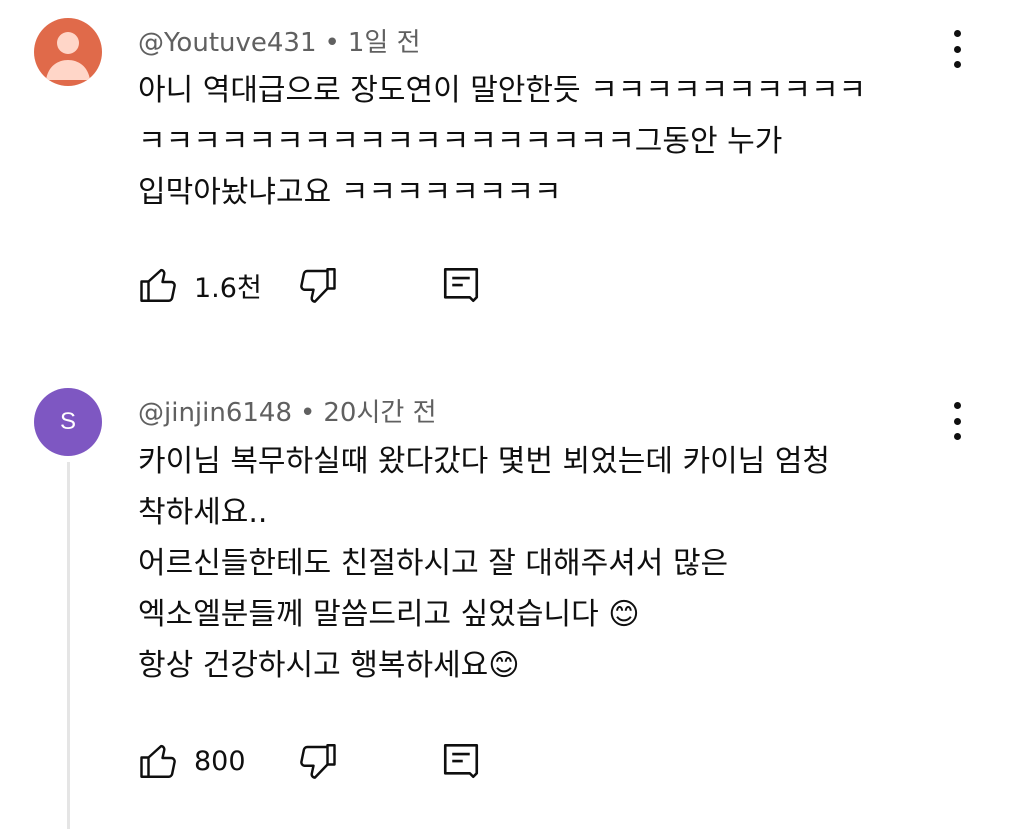  I want to click on comment-time: 1일 전, so click(384, 43).